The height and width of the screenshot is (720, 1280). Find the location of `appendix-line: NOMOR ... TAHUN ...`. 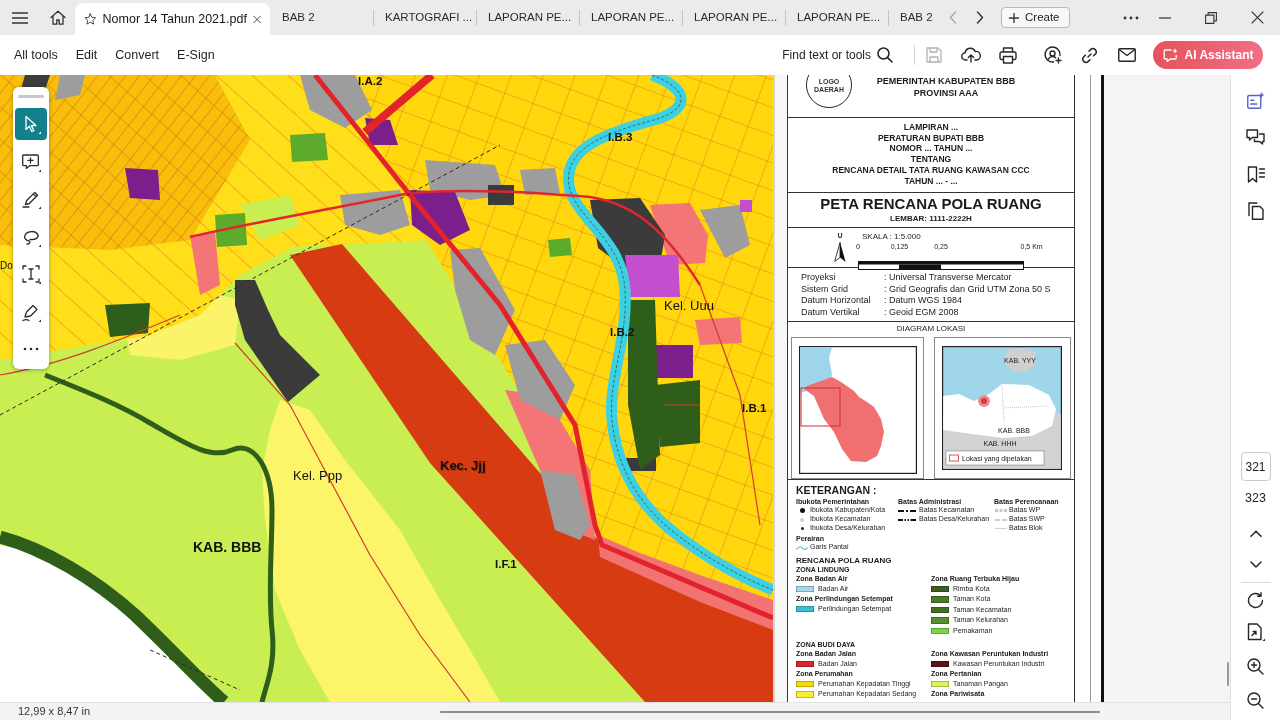

appendix-line: NOMOR ... TAHUN ... is located at coordinates (931, 149).